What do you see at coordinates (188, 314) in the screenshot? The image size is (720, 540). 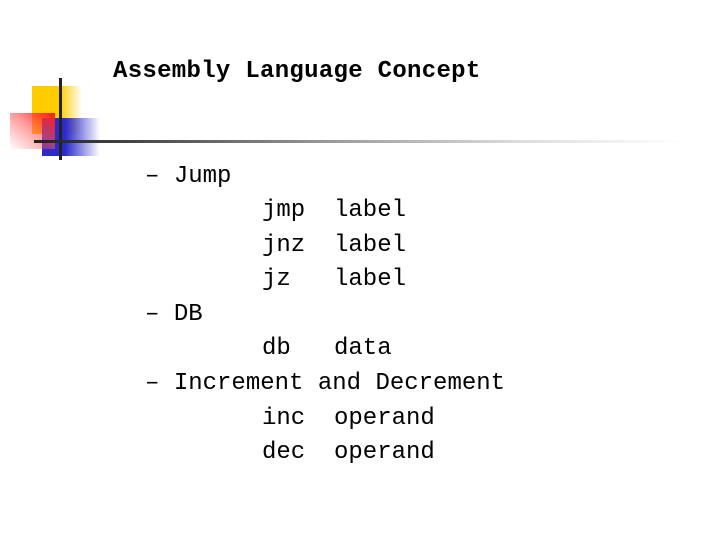 I see `section-heading: DB` at bounding box center [188, 314].